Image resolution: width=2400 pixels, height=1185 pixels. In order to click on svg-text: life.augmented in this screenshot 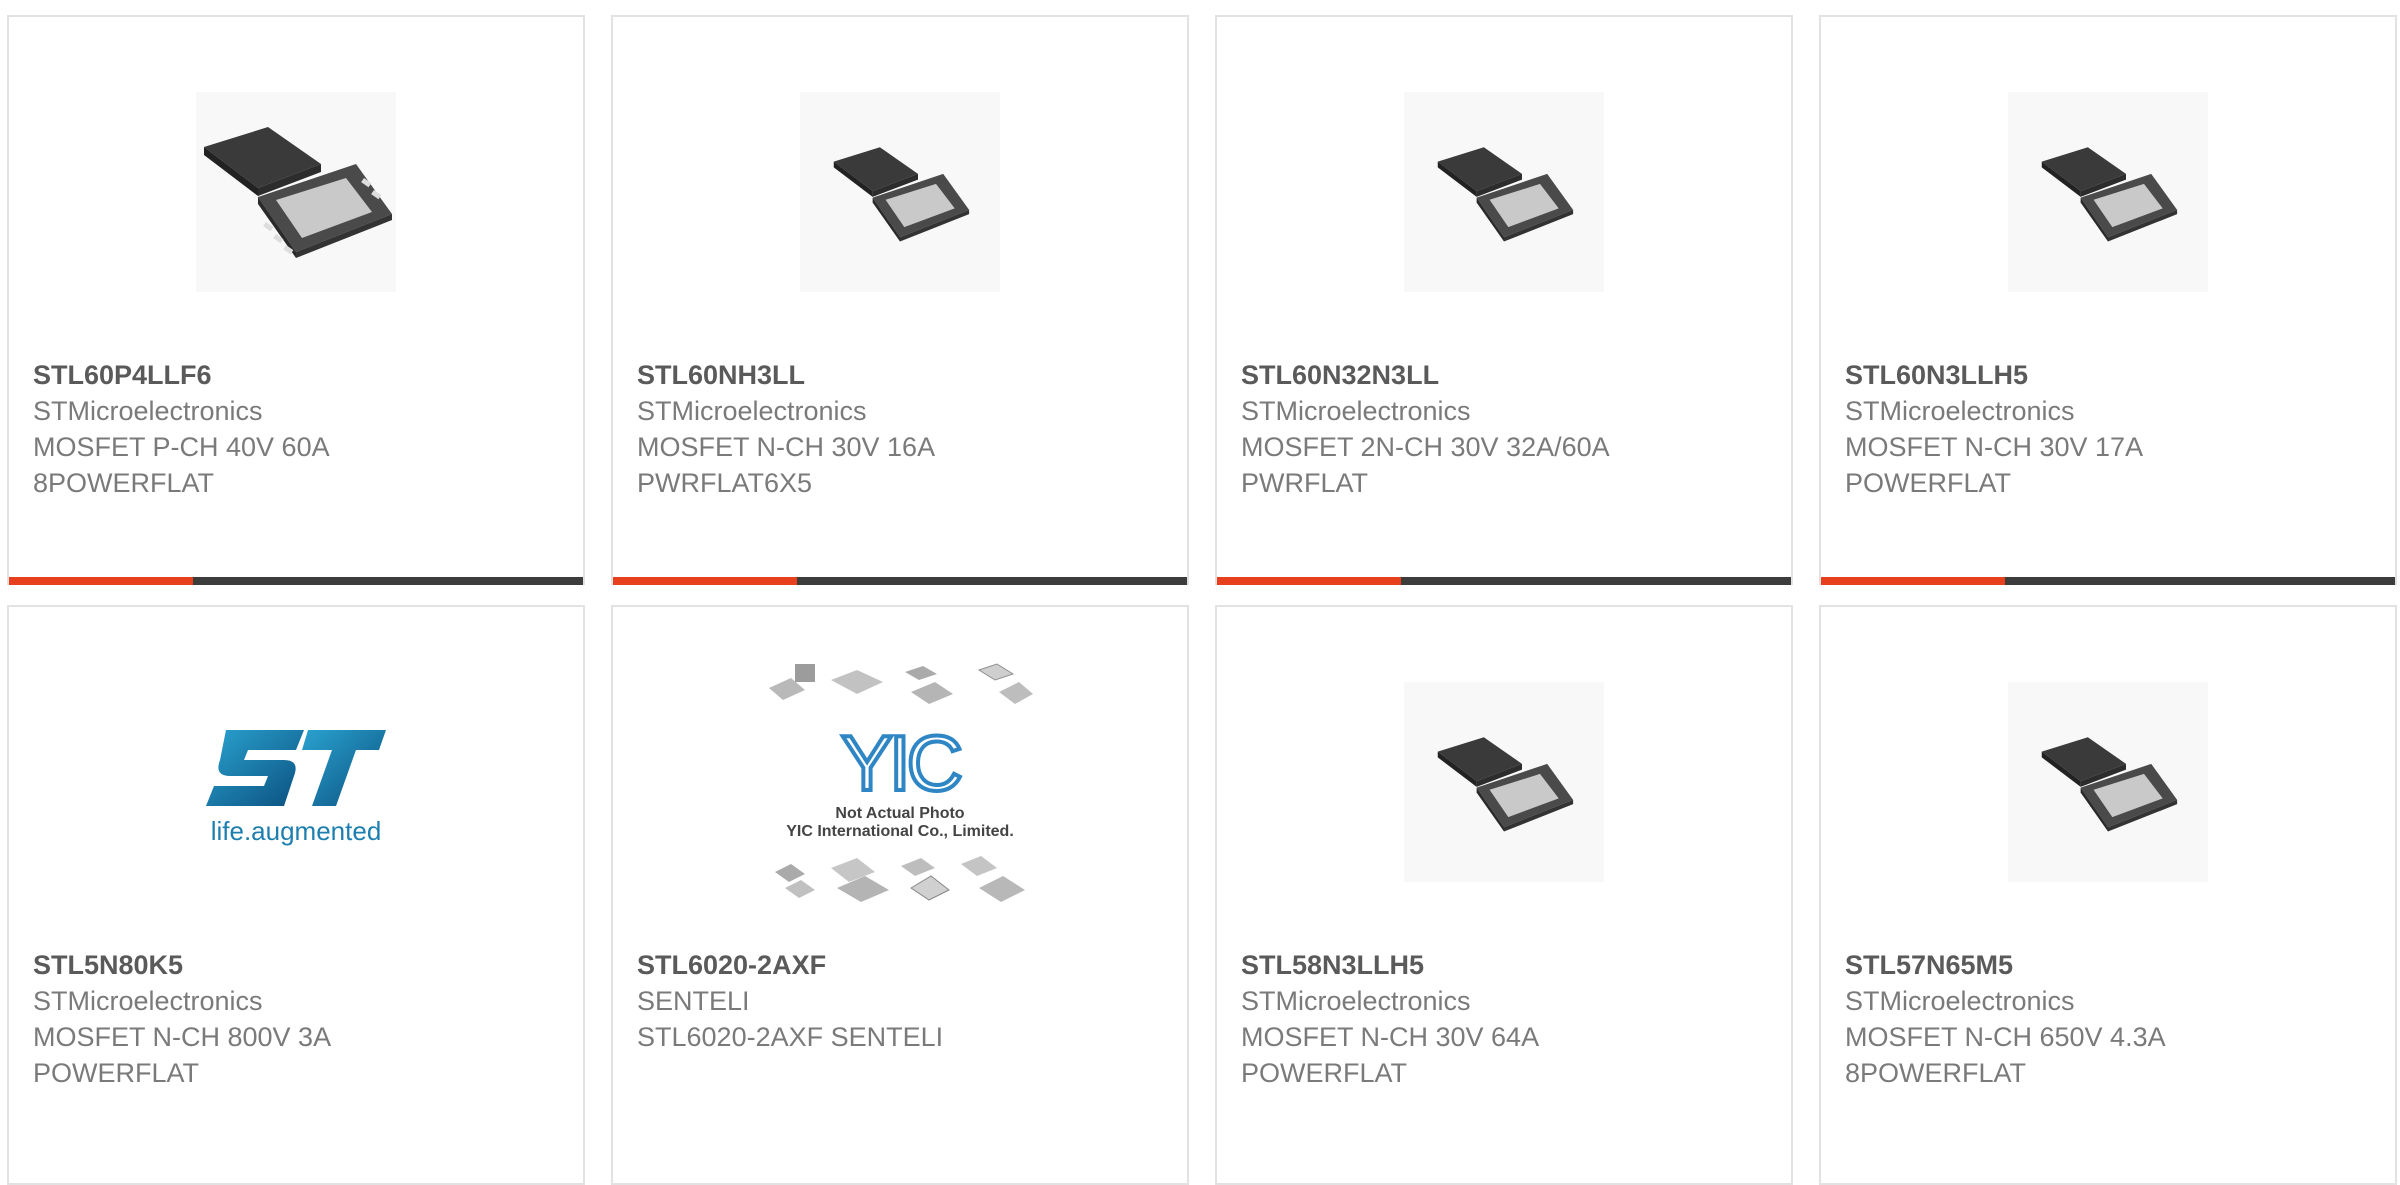, I will do `click(296, 831)`.